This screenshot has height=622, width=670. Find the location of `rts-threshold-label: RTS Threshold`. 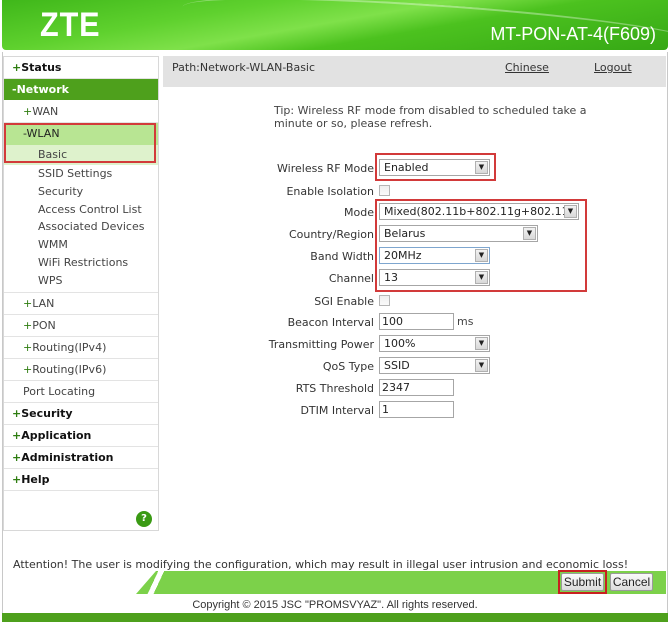

rts-threshold-label: RTS Threshold is located at coordinates (334, 388).